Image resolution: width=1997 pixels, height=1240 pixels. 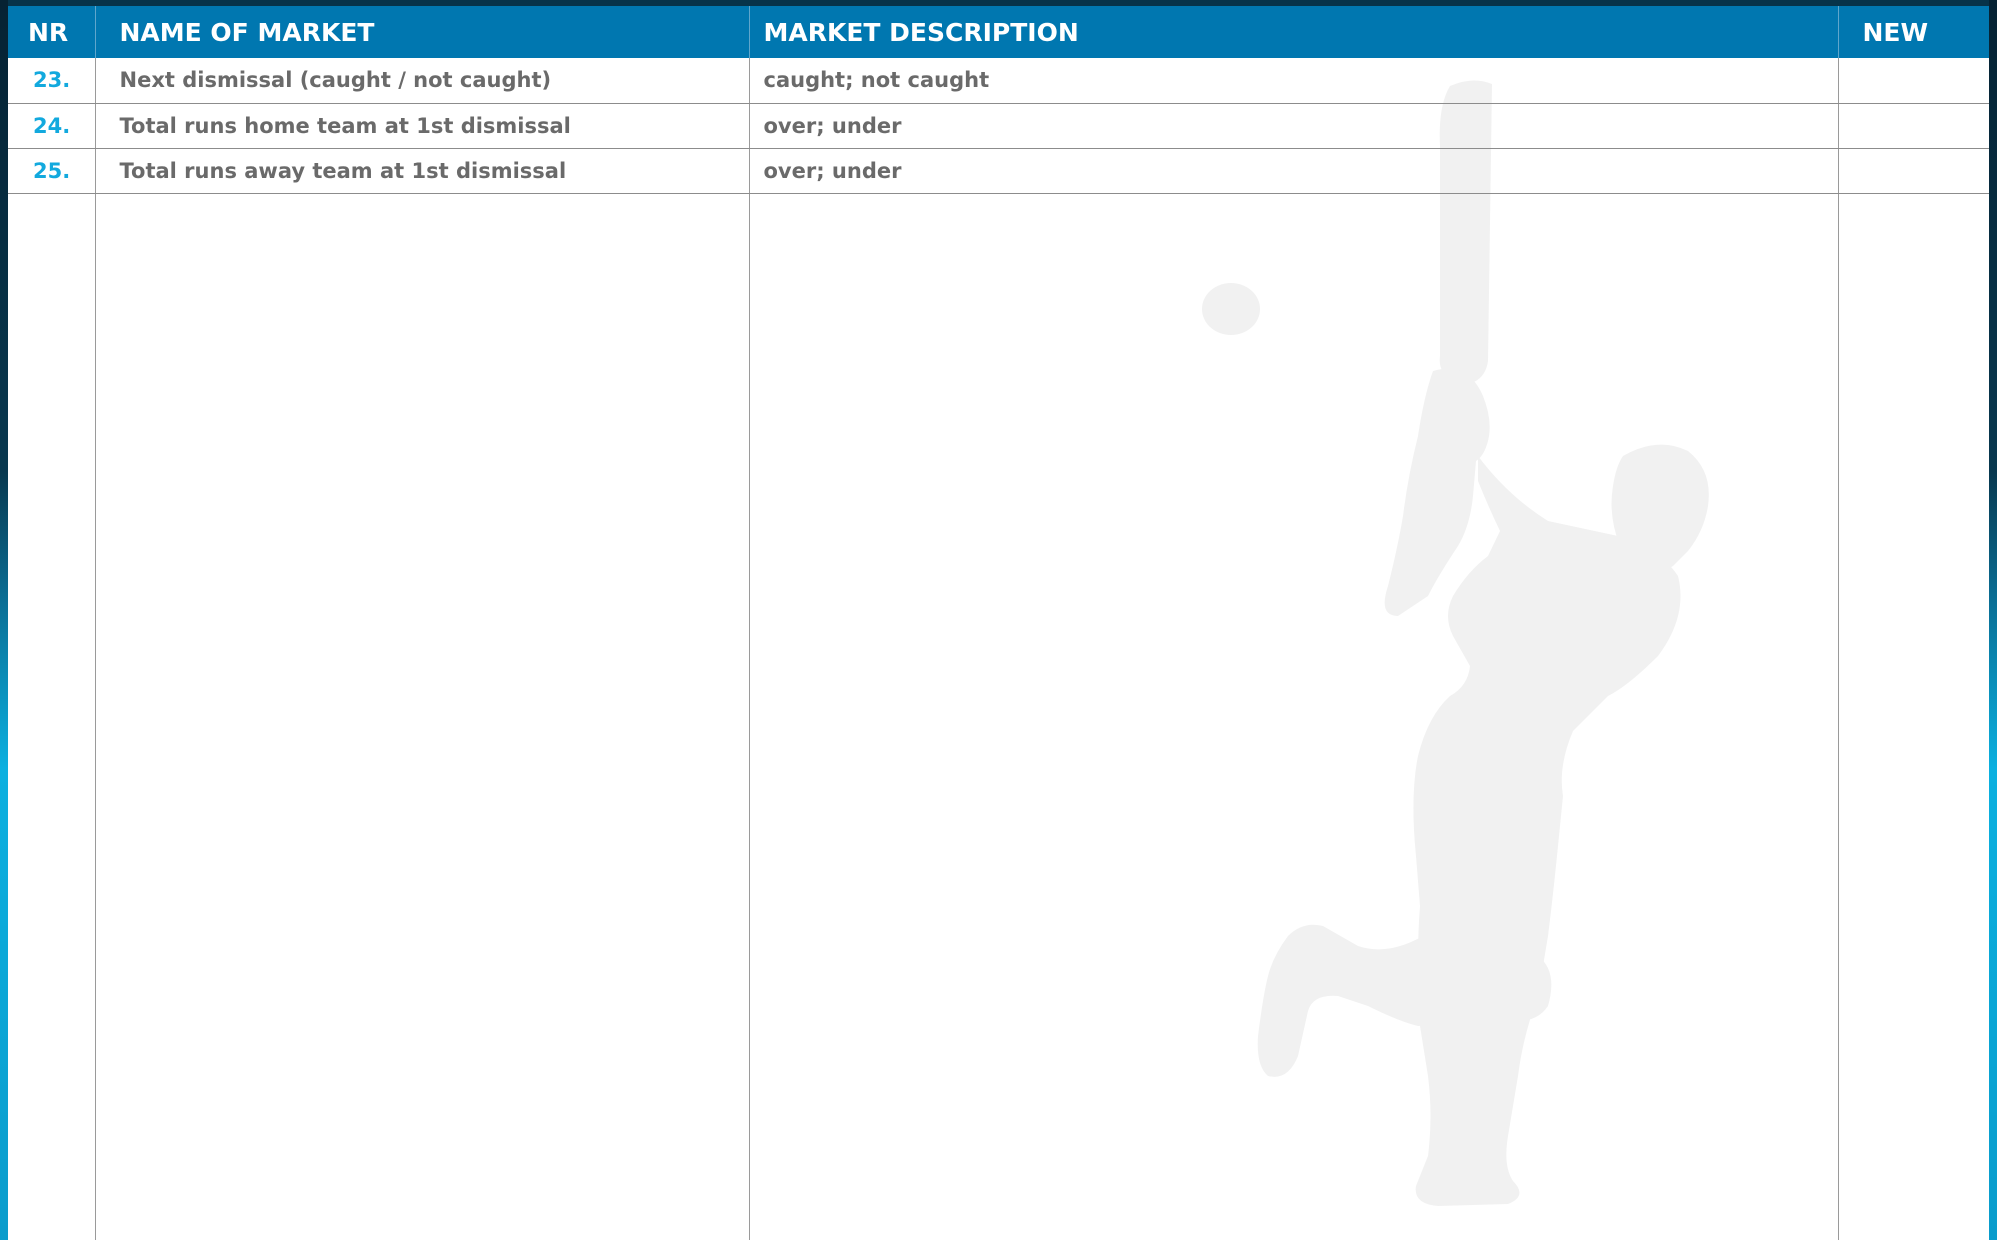 What do you see at coordinates (52, 716) in the screenshot?
I see `empty-cell-nr` at bounding box center [52, 716].